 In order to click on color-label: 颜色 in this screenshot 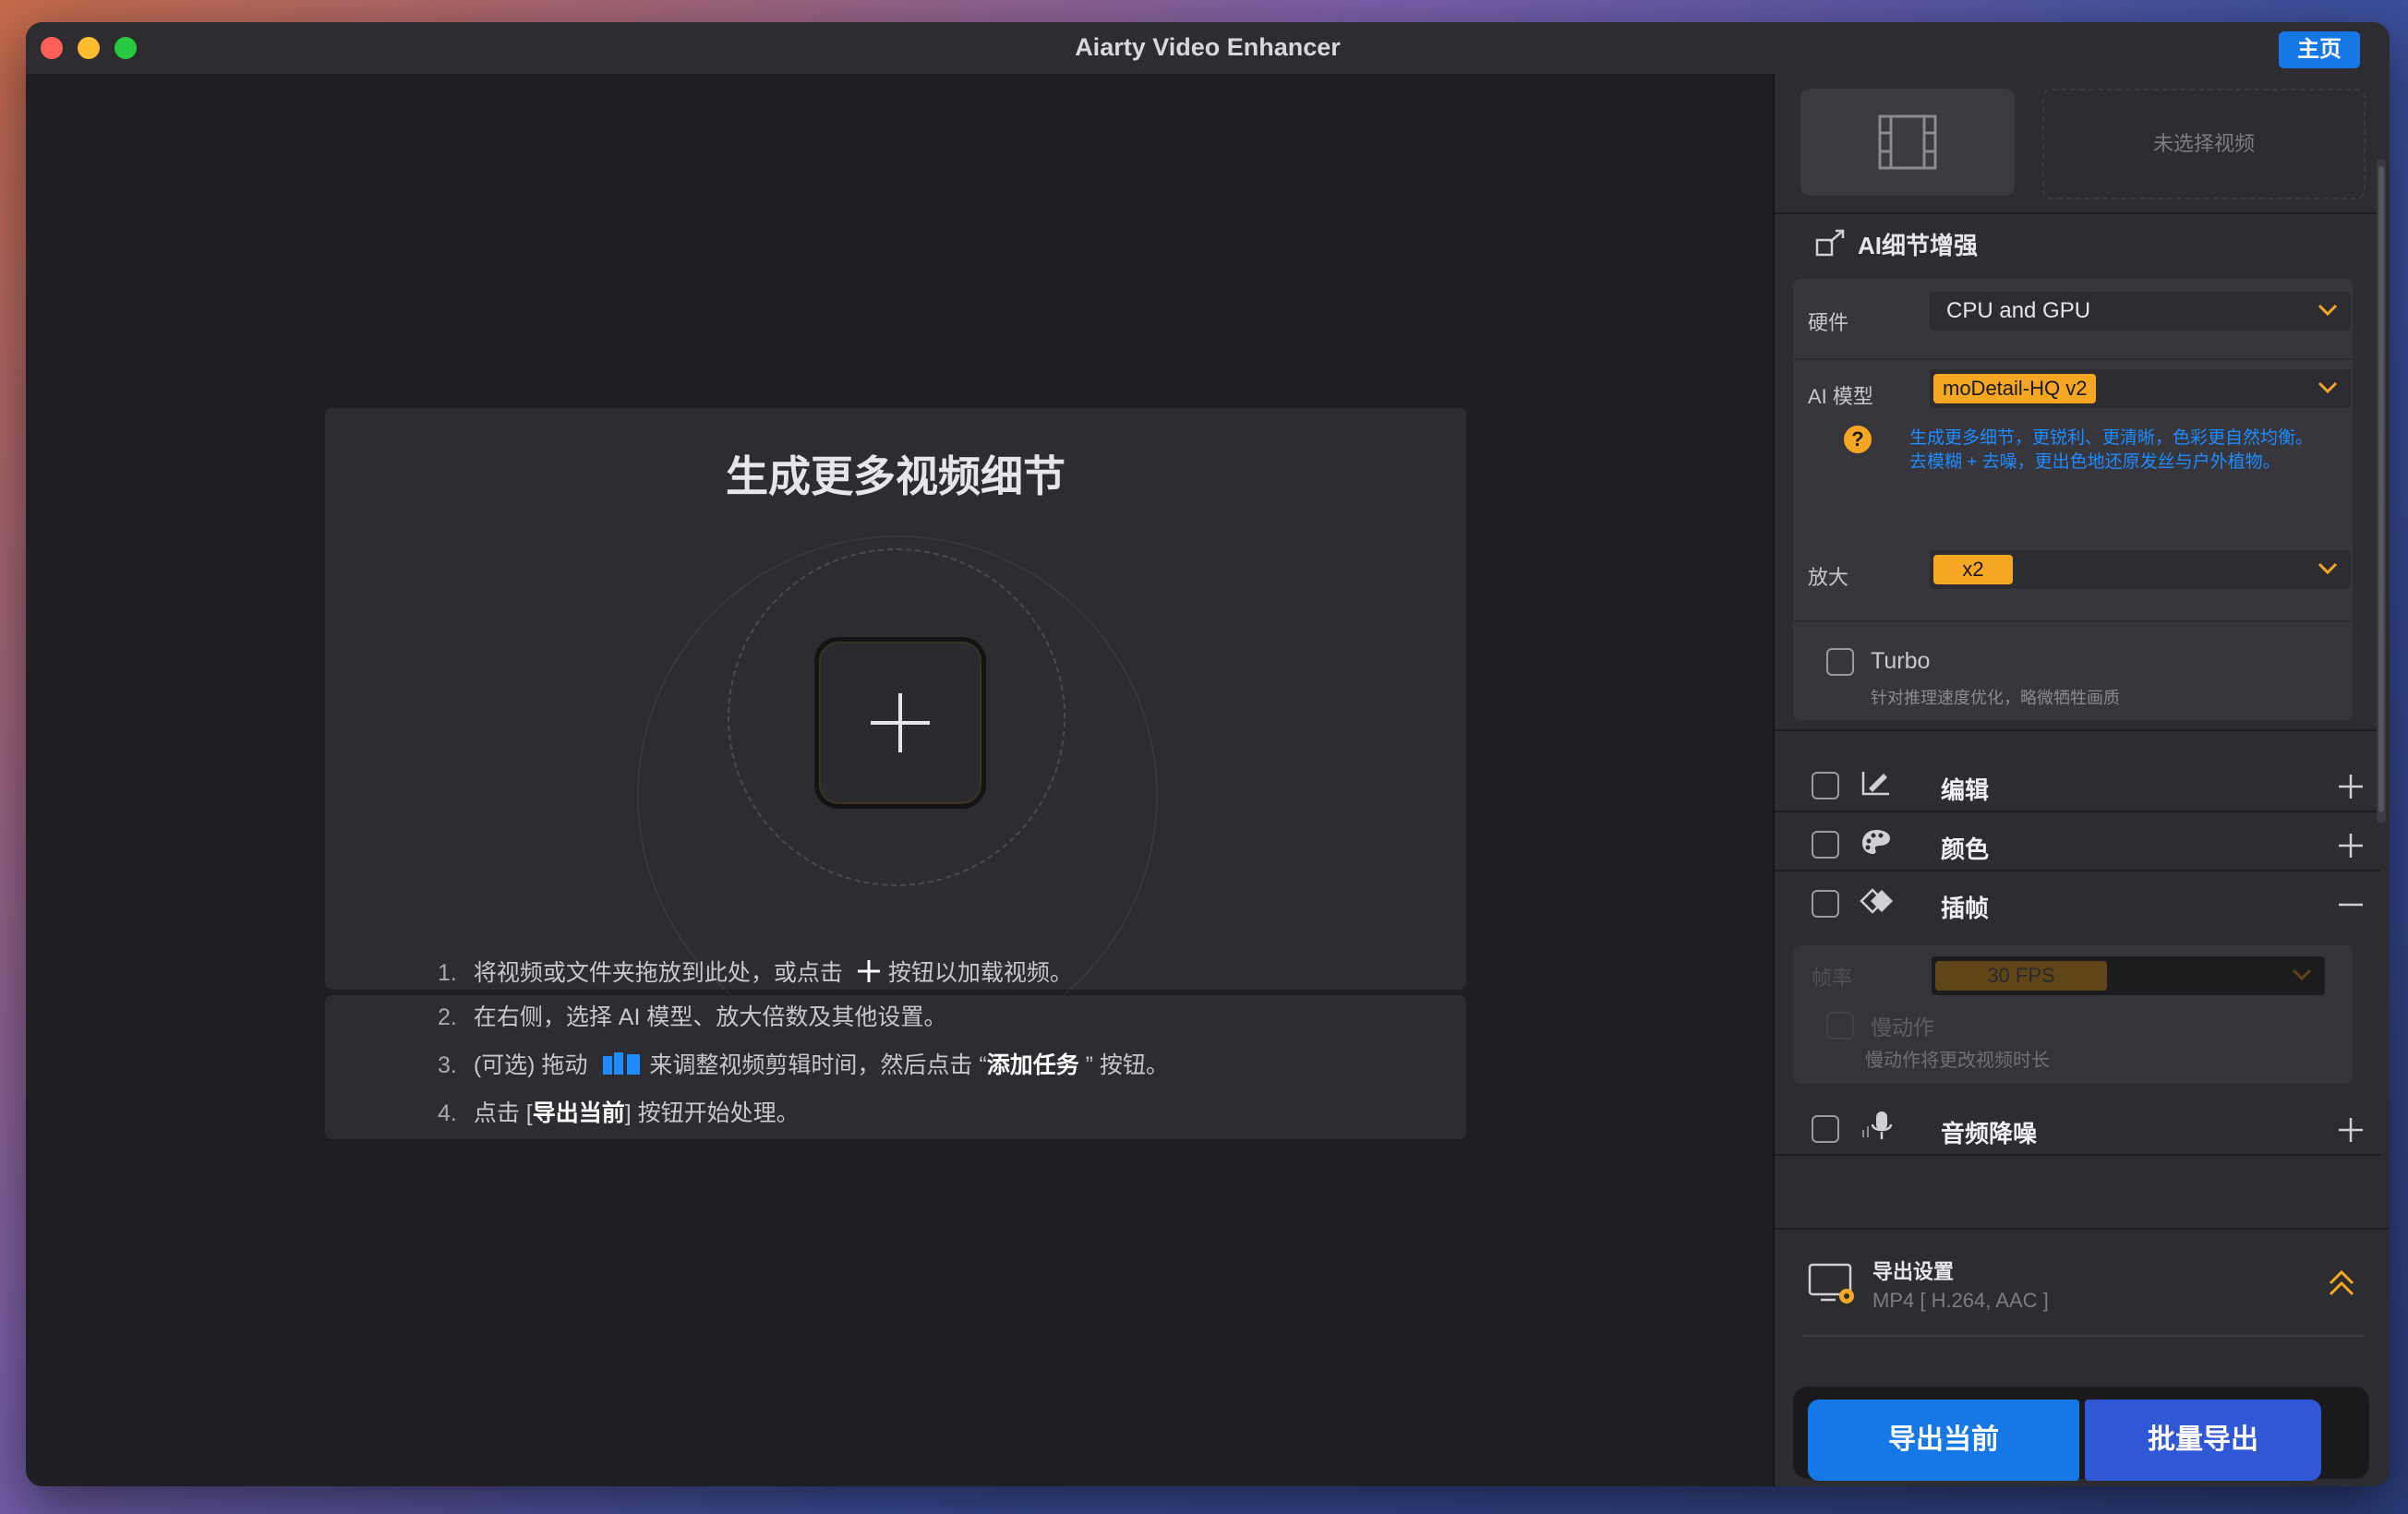, I will do `click(1965, 849)`.